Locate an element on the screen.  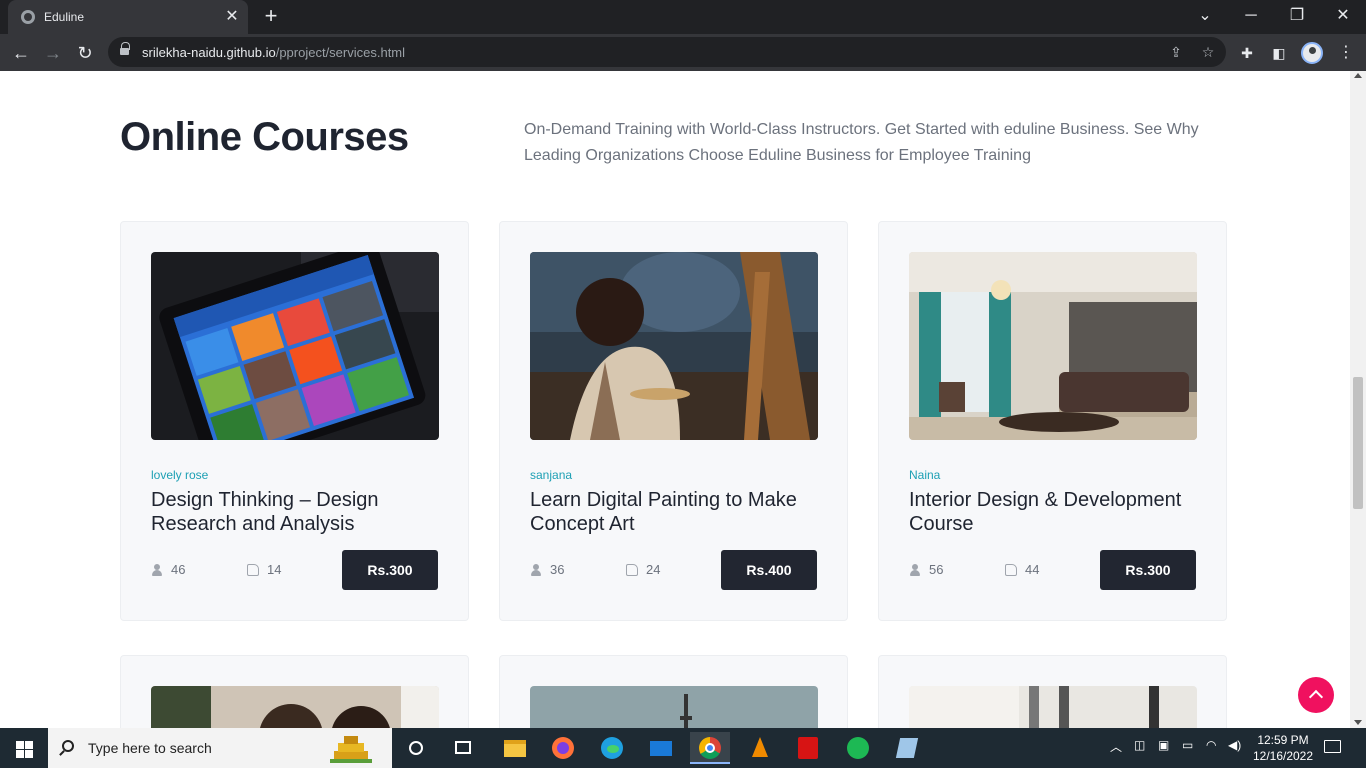
course-title: Interior Design & Development Course is located at coordinates (1054, 512).